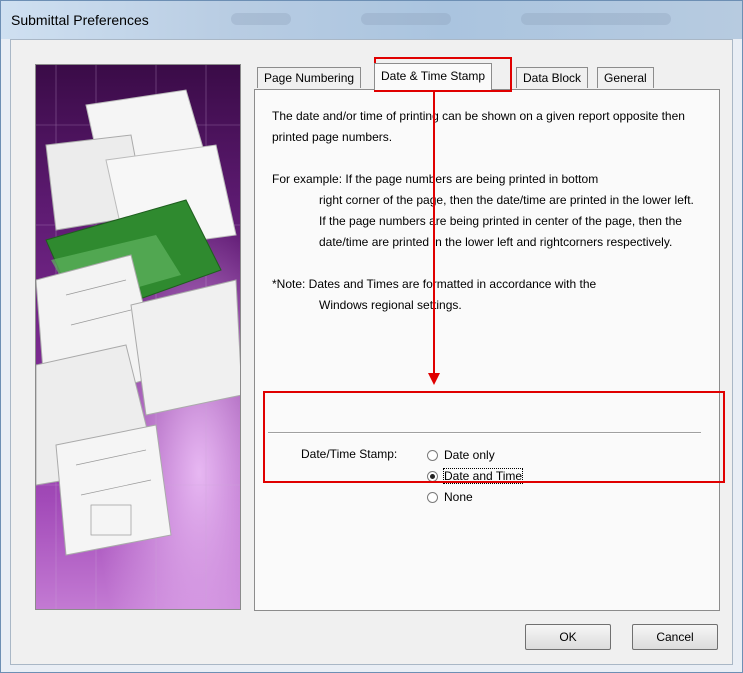 The image size is (743, 673). Describe the element at coordinates (80, 20) in the screenshot. I see `window-title: Submittal Preferences` at that location.